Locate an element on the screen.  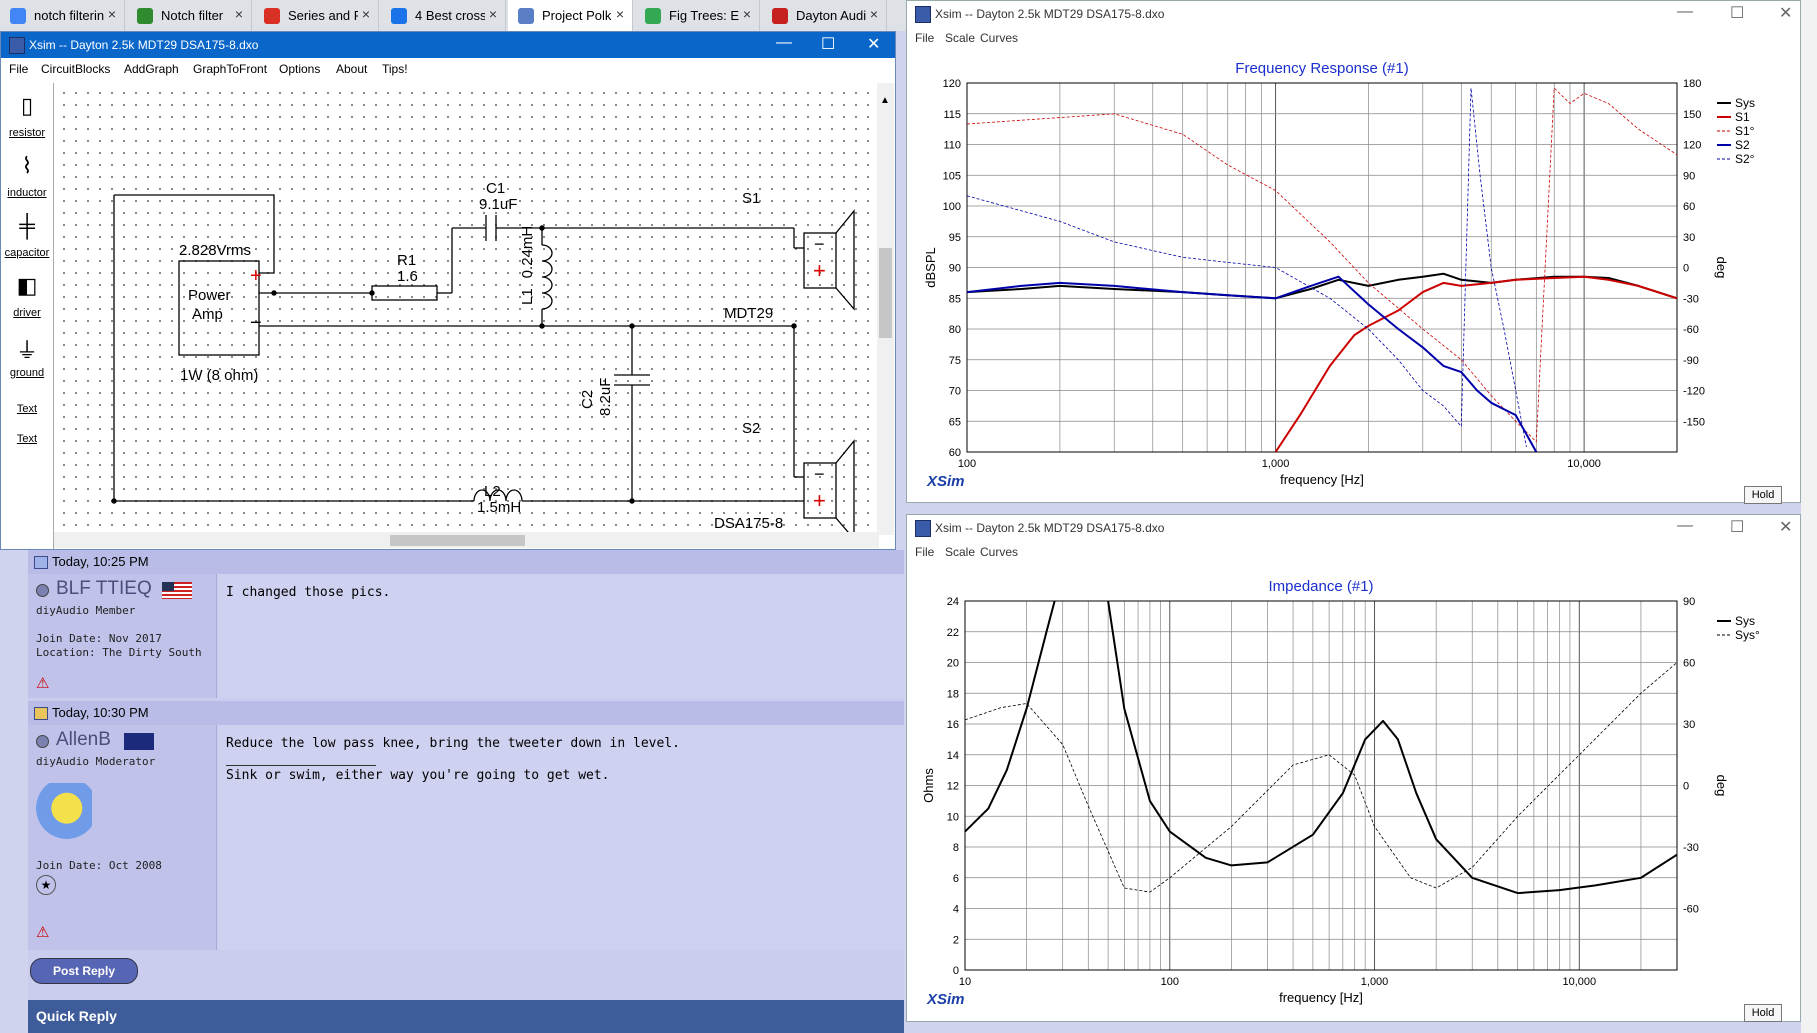
inductor-l1 is located at coordinates (547, 277).